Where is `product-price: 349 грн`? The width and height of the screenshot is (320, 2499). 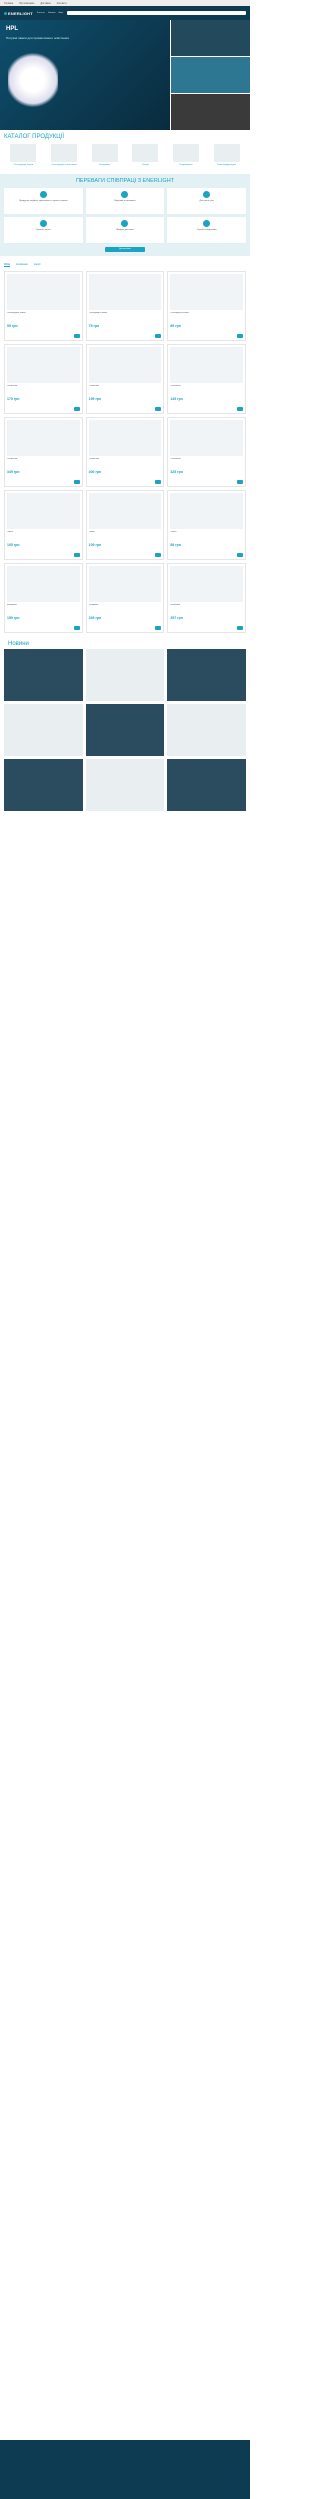
product-price: 349 грн is located at coordinates (13, 472).